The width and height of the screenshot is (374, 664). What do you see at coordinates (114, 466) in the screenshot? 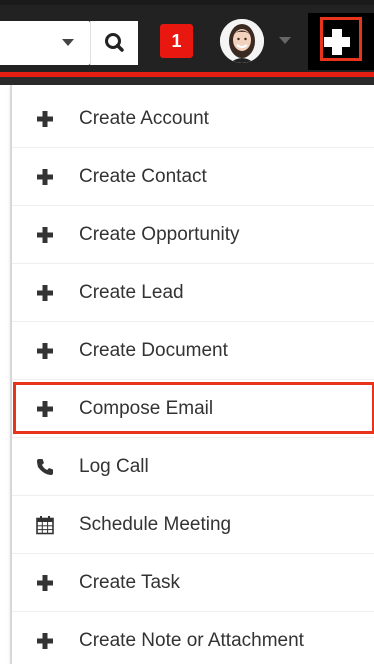
I see `menu-item-label: Log Call` at bounding box center [114, 466].